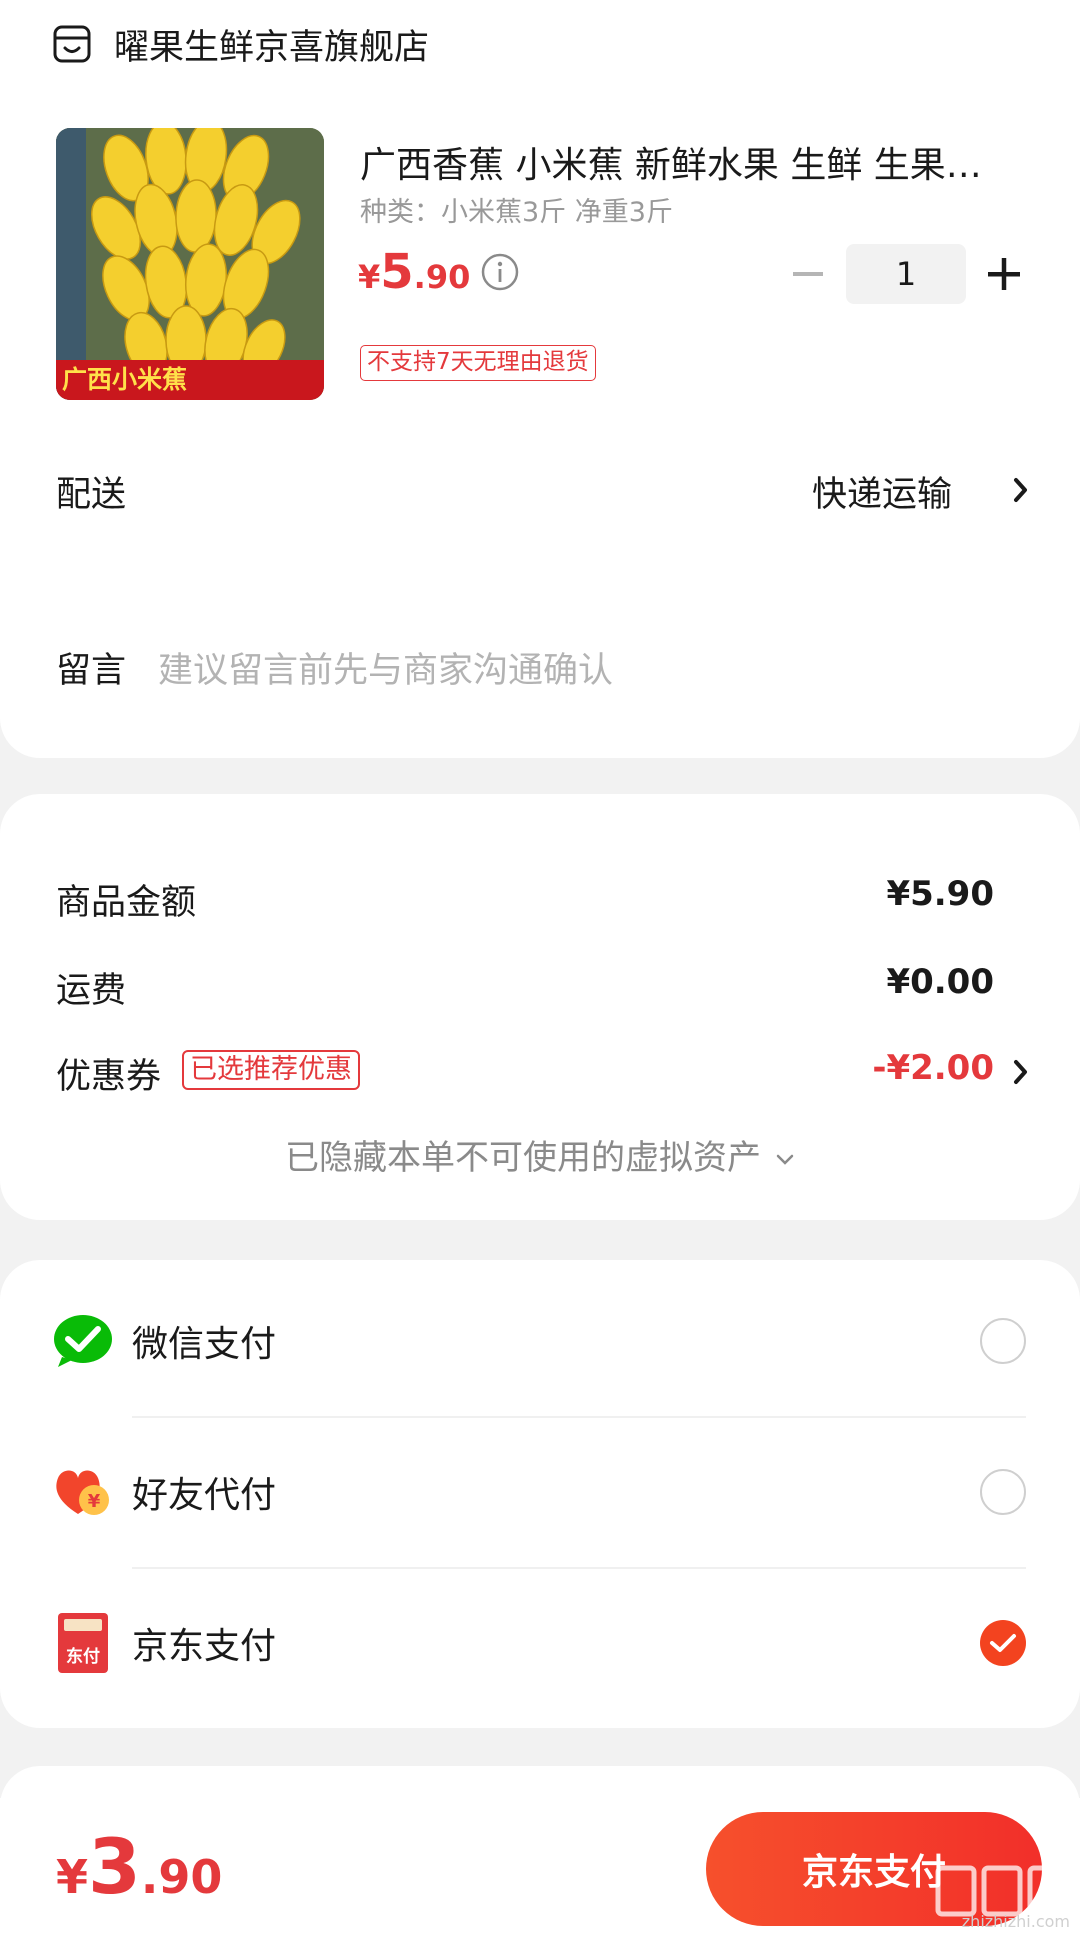  What do you see at coordinates (204, 1344) in the screenshot?
I see `payment-label-wechat: 微信支付` at bounding box center [204, 1344].